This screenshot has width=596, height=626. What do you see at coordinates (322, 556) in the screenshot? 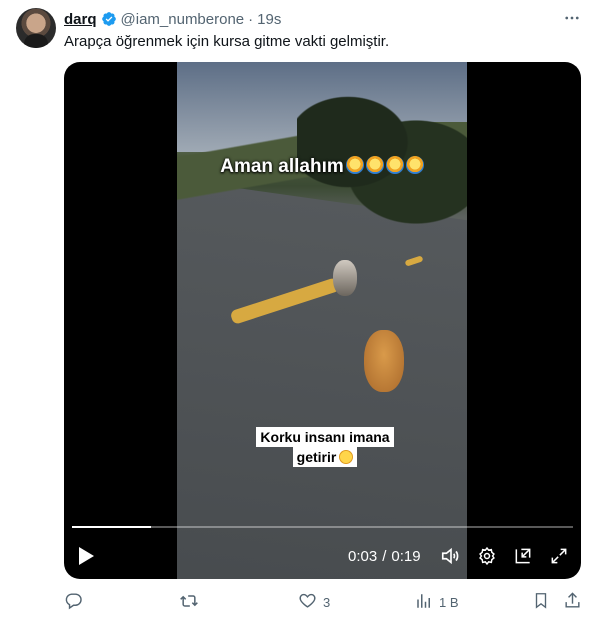
I see `video-controls: 0:03 / 0:19` at bounding box center [322, 556].